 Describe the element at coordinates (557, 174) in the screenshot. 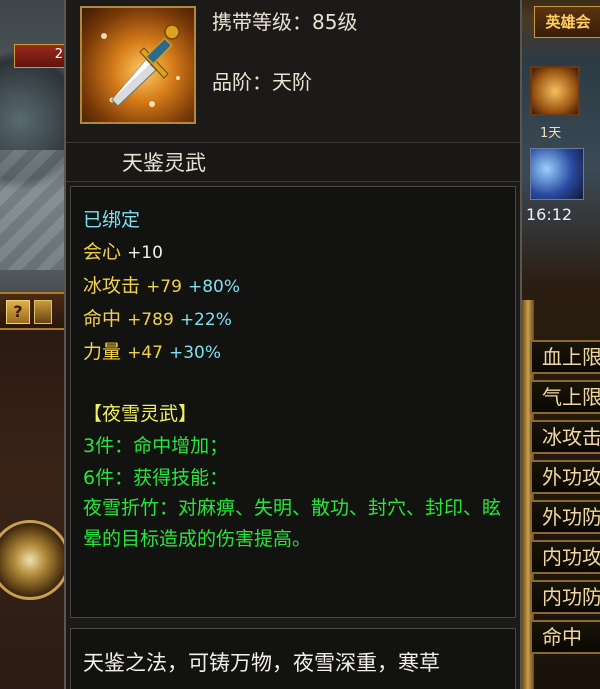

I see `character-portrait` at that location.